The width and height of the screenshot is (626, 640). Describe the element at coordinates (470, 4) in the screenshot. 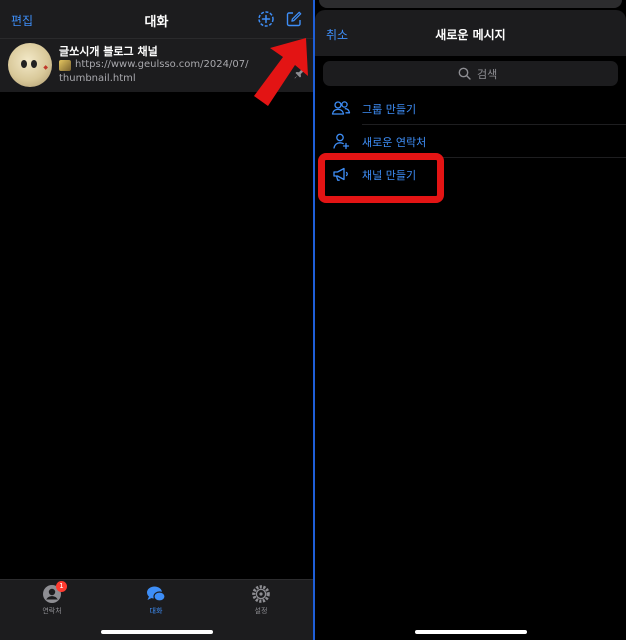

I see `sheet-background-edge` at that location.